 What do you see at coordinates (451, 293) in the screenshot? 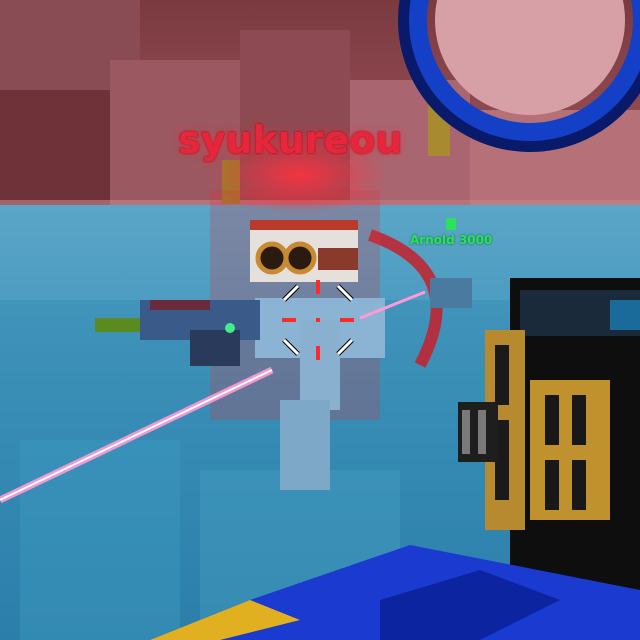
I see `distant-player` at bounding box center [451, 293].